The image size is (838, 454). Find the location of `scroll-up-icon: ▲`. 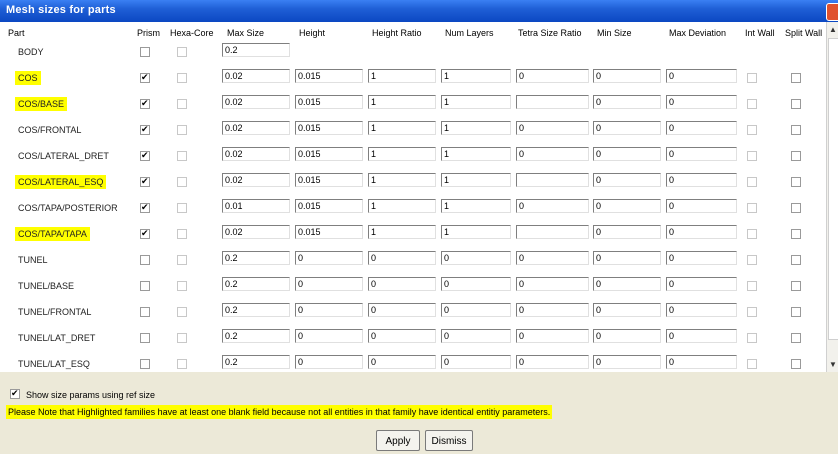

scroll-up-icon: ▲ is located at coordinates (833, 29).